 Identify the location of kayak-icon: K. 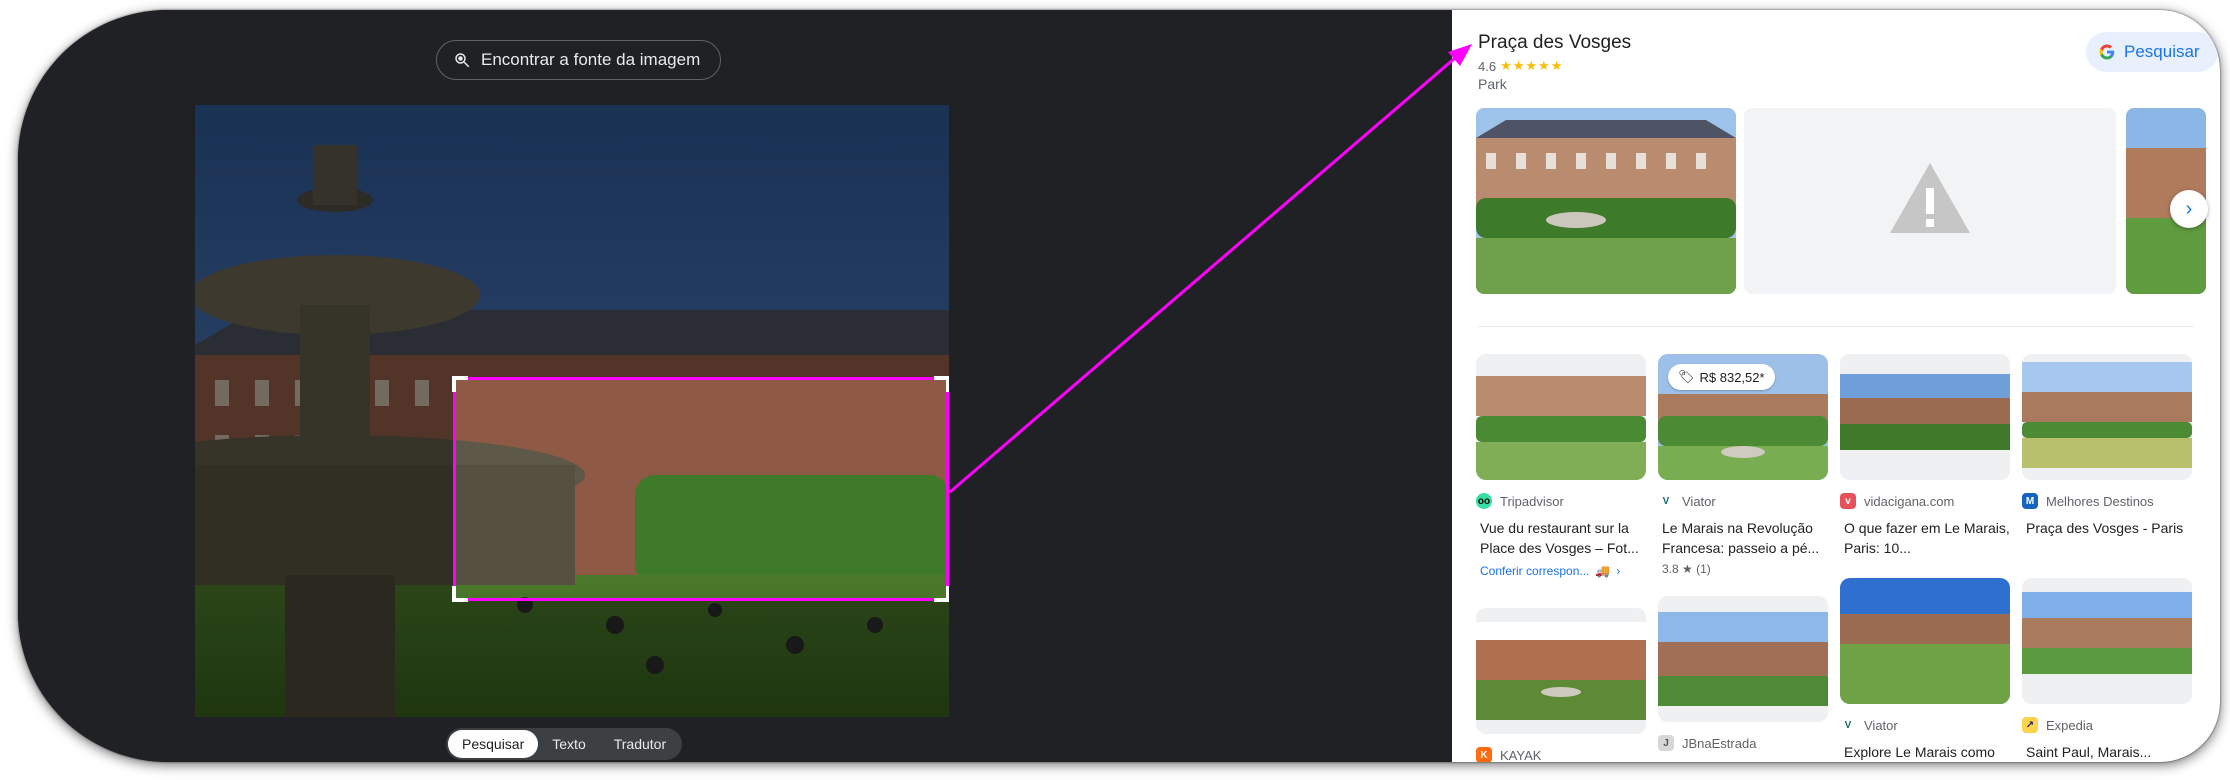
(1484, 754).